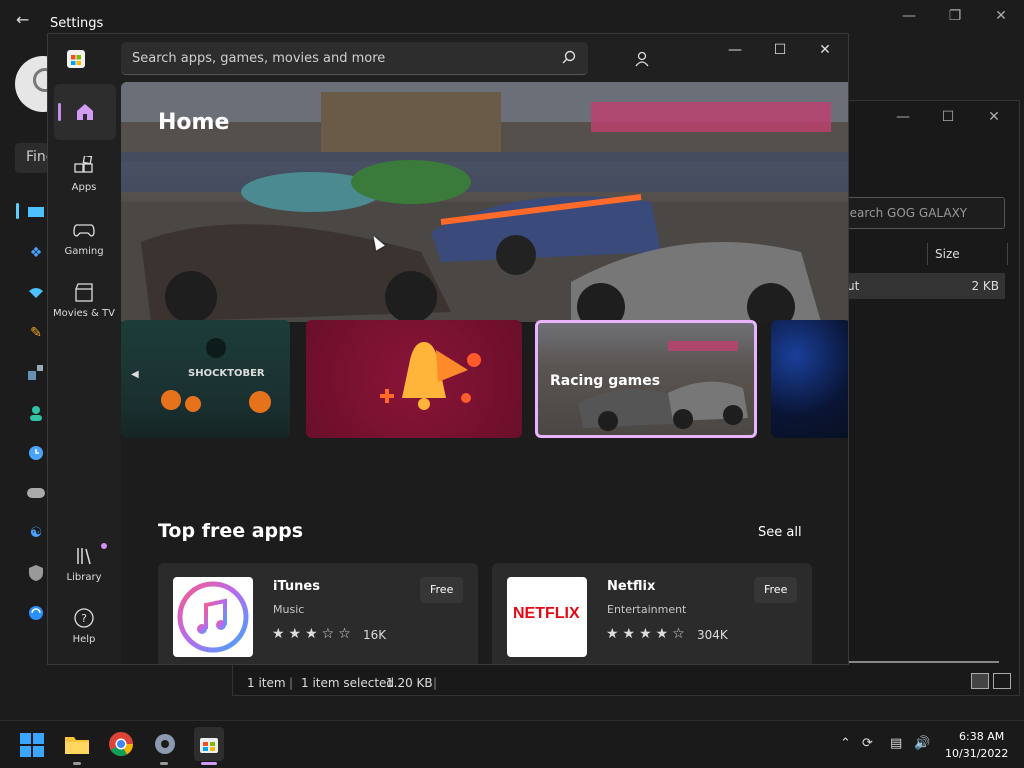 The image size is (1024, 768). I want to click on rating-count: 16K, so click(375, 635).